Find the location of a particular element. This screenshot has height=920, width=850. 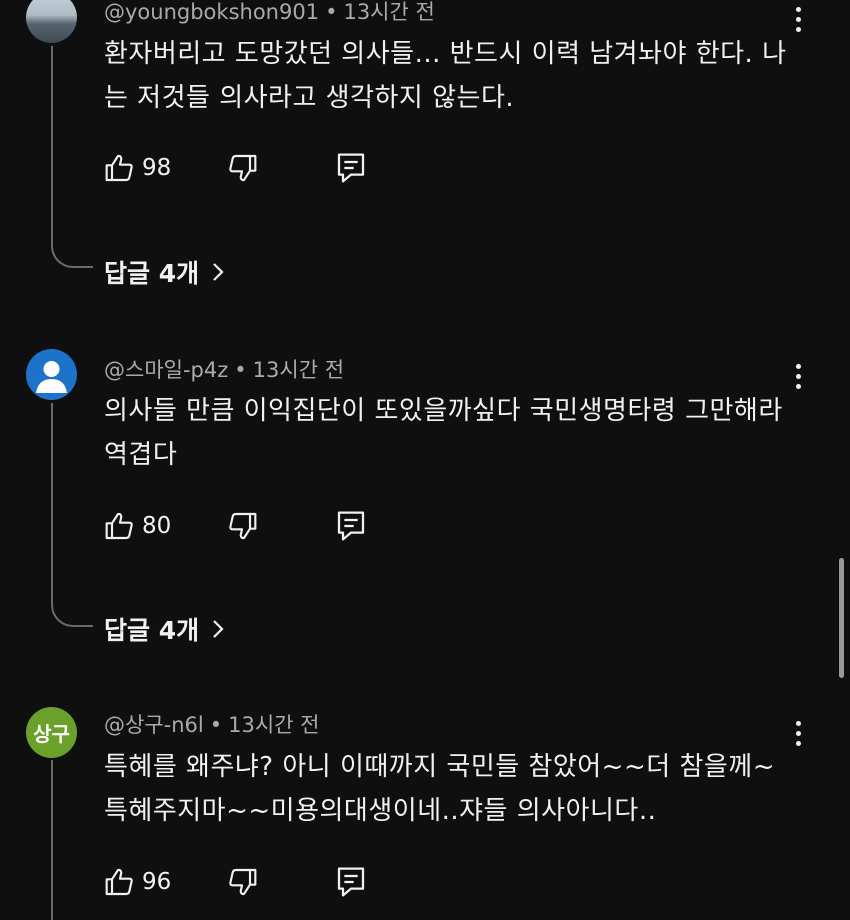

author-name: @상구-n6l is located at coordinates (154, 725).